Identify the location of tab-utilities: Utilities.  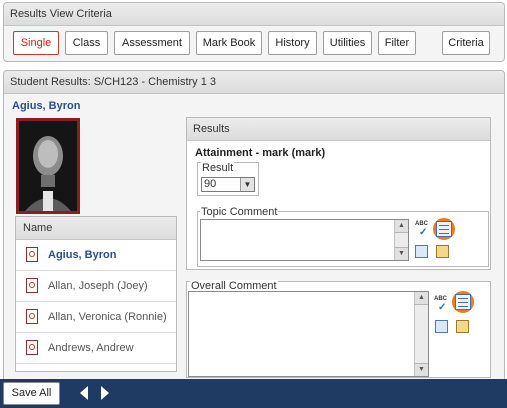
(347, 43).